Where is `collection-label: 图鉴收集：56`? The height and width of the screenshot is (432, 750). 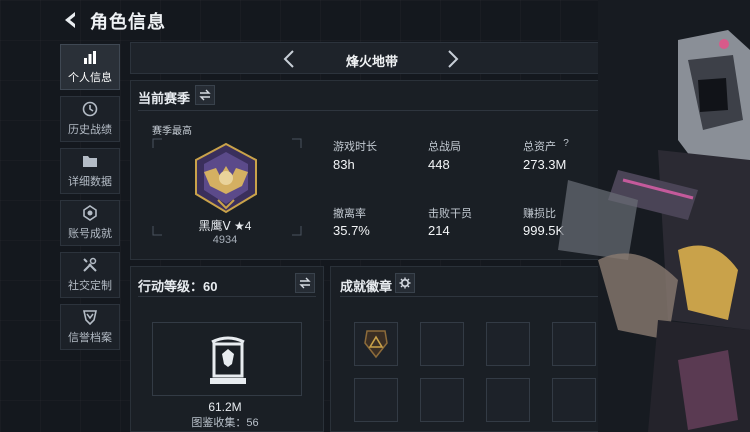
collection-label: 图鉴收集：56 is located at coordinates (225, 423).